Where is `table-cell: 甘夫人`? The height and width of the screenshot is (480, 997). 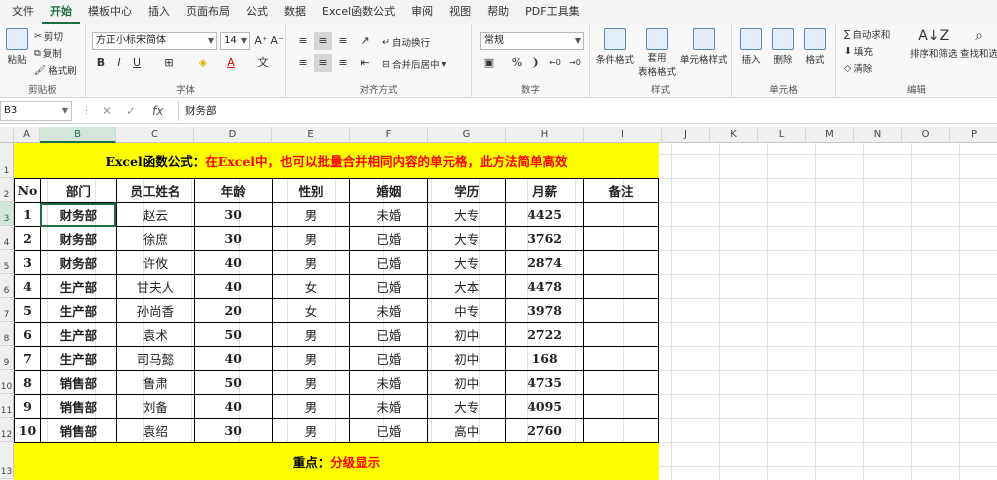
table-cell: 甘夫人 is located at coordinates (155, 286).